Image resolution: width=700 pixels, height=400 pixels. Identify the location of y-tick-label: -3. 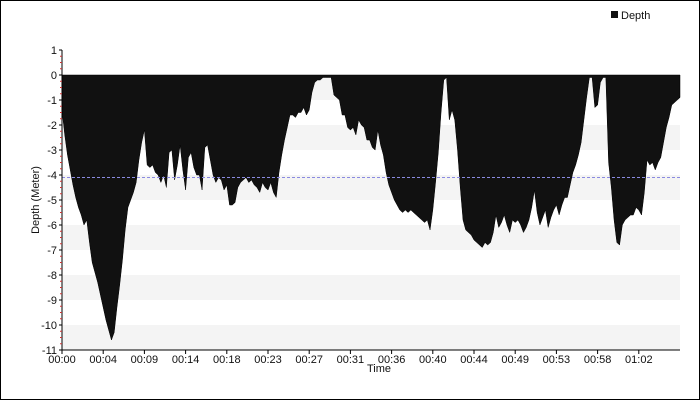
(52, 151).